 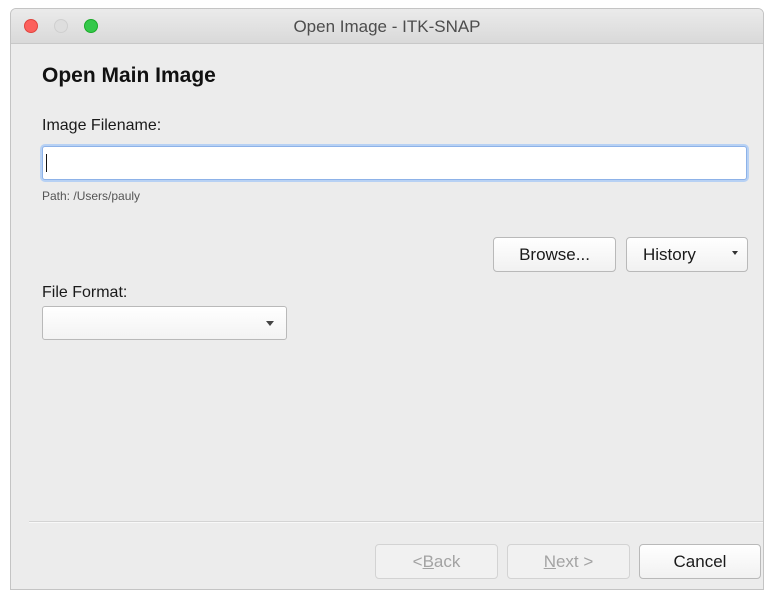 I want to click on next-button-rest: ext >, so click(x=574, y=561).